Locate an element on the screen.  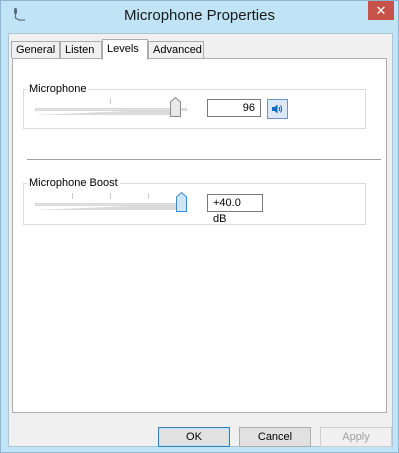
title-bar: Microphone Properties ✕ is located at coordinates (199, 17).